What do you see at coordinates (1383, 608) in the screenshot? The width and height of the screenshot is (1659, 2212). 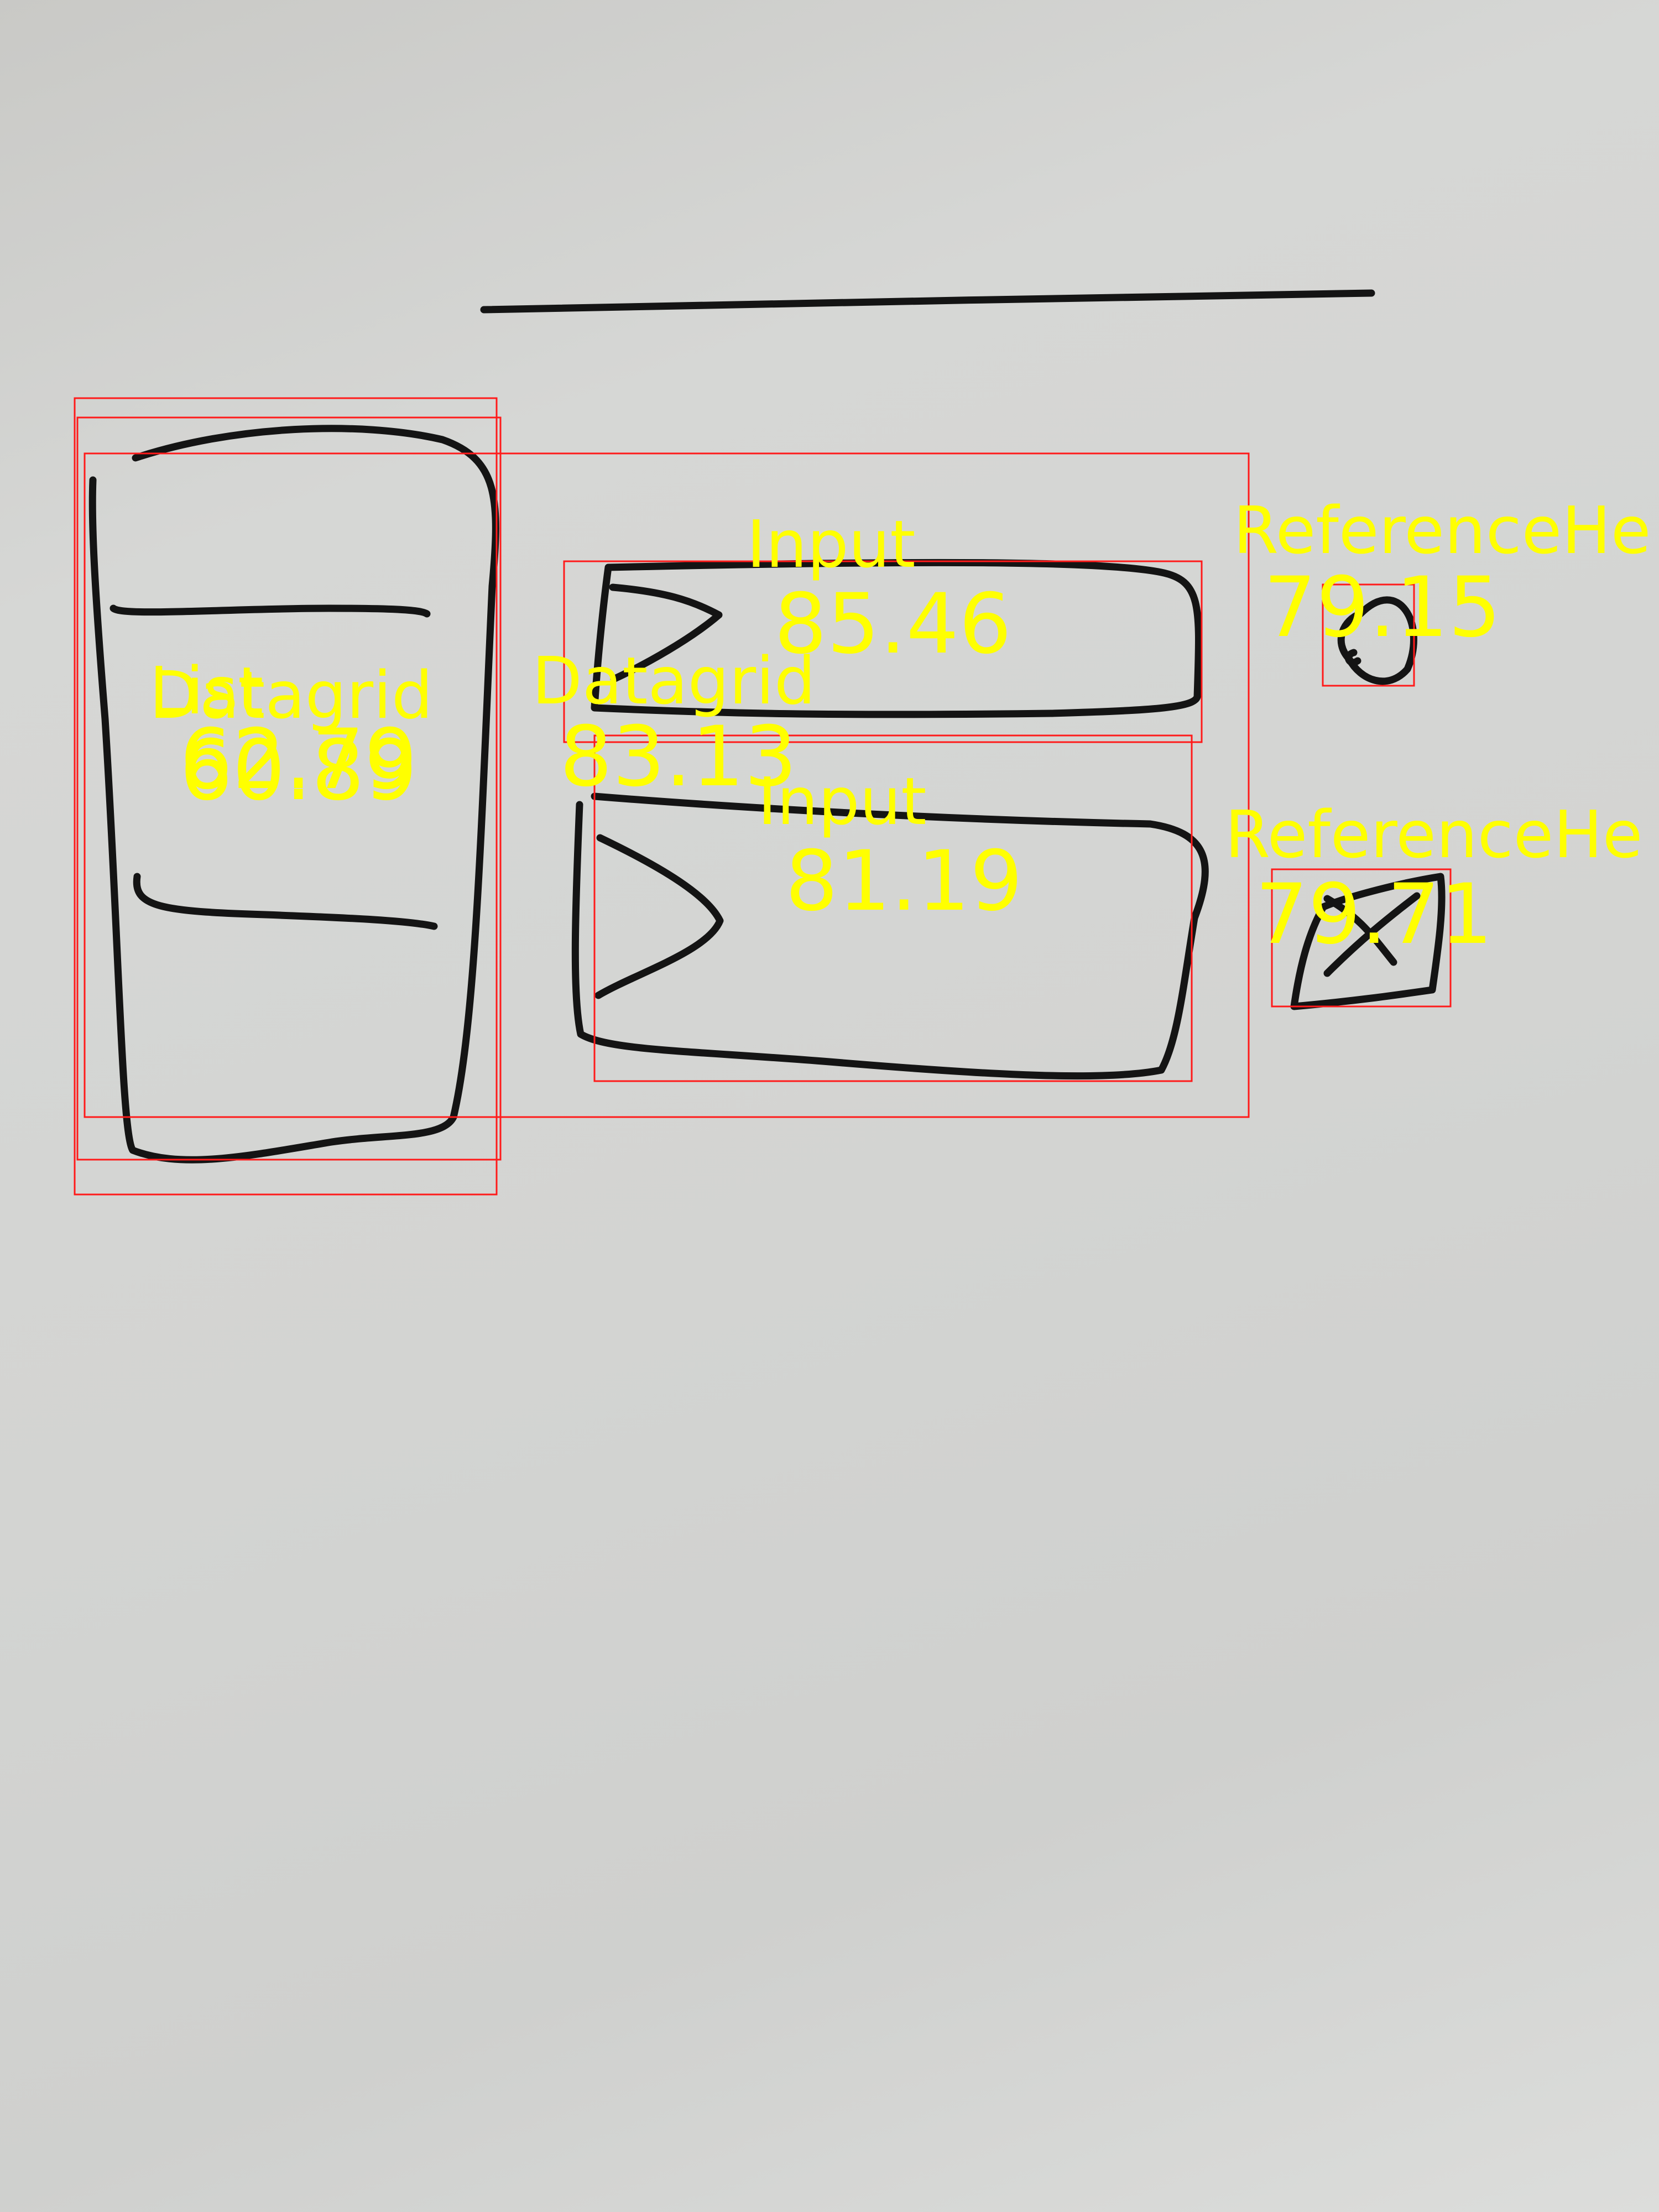 I see `detection-score-reference-top: 79.15` at bounding box center [1383, 608].